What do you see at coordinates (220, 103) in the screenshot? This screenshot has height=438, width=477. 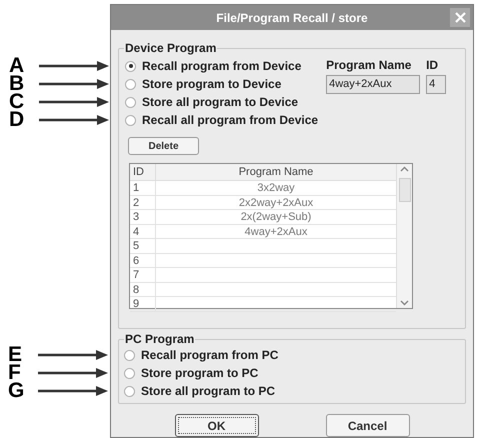 I see `radio-label: Store all program to Device` at bounding box center [220, 103].